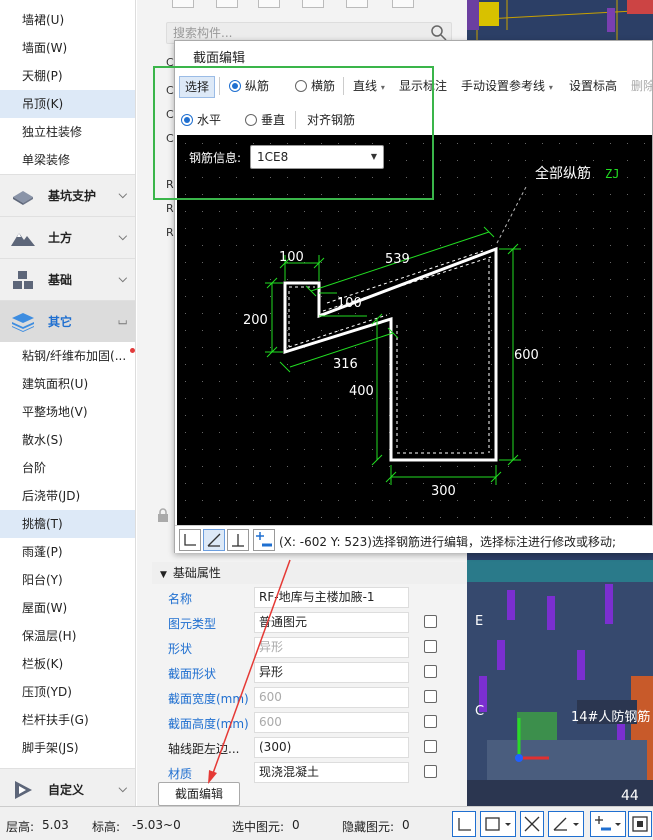 The image size is (653, 840). I want to click on nav-item: 压顶(YD), so click(67, 692).